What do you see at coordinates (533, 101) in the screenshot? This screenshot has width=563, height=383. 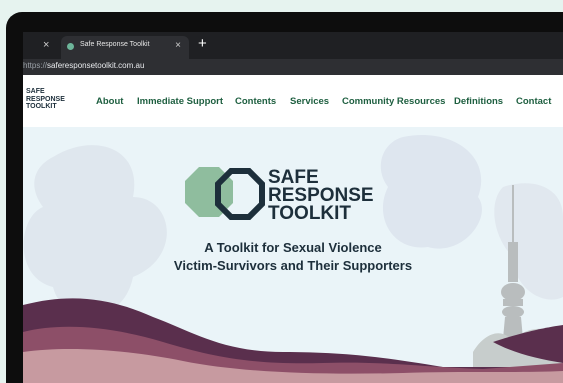 I see `nav-contact: Contact` at bounding box center [533, 101].